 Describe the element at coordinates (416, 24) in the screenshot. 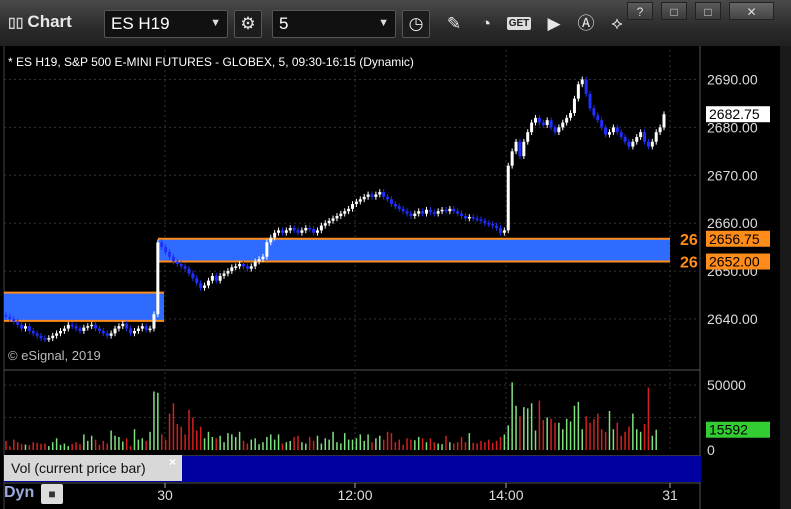

I see `clock-icon: ◷` at that location.